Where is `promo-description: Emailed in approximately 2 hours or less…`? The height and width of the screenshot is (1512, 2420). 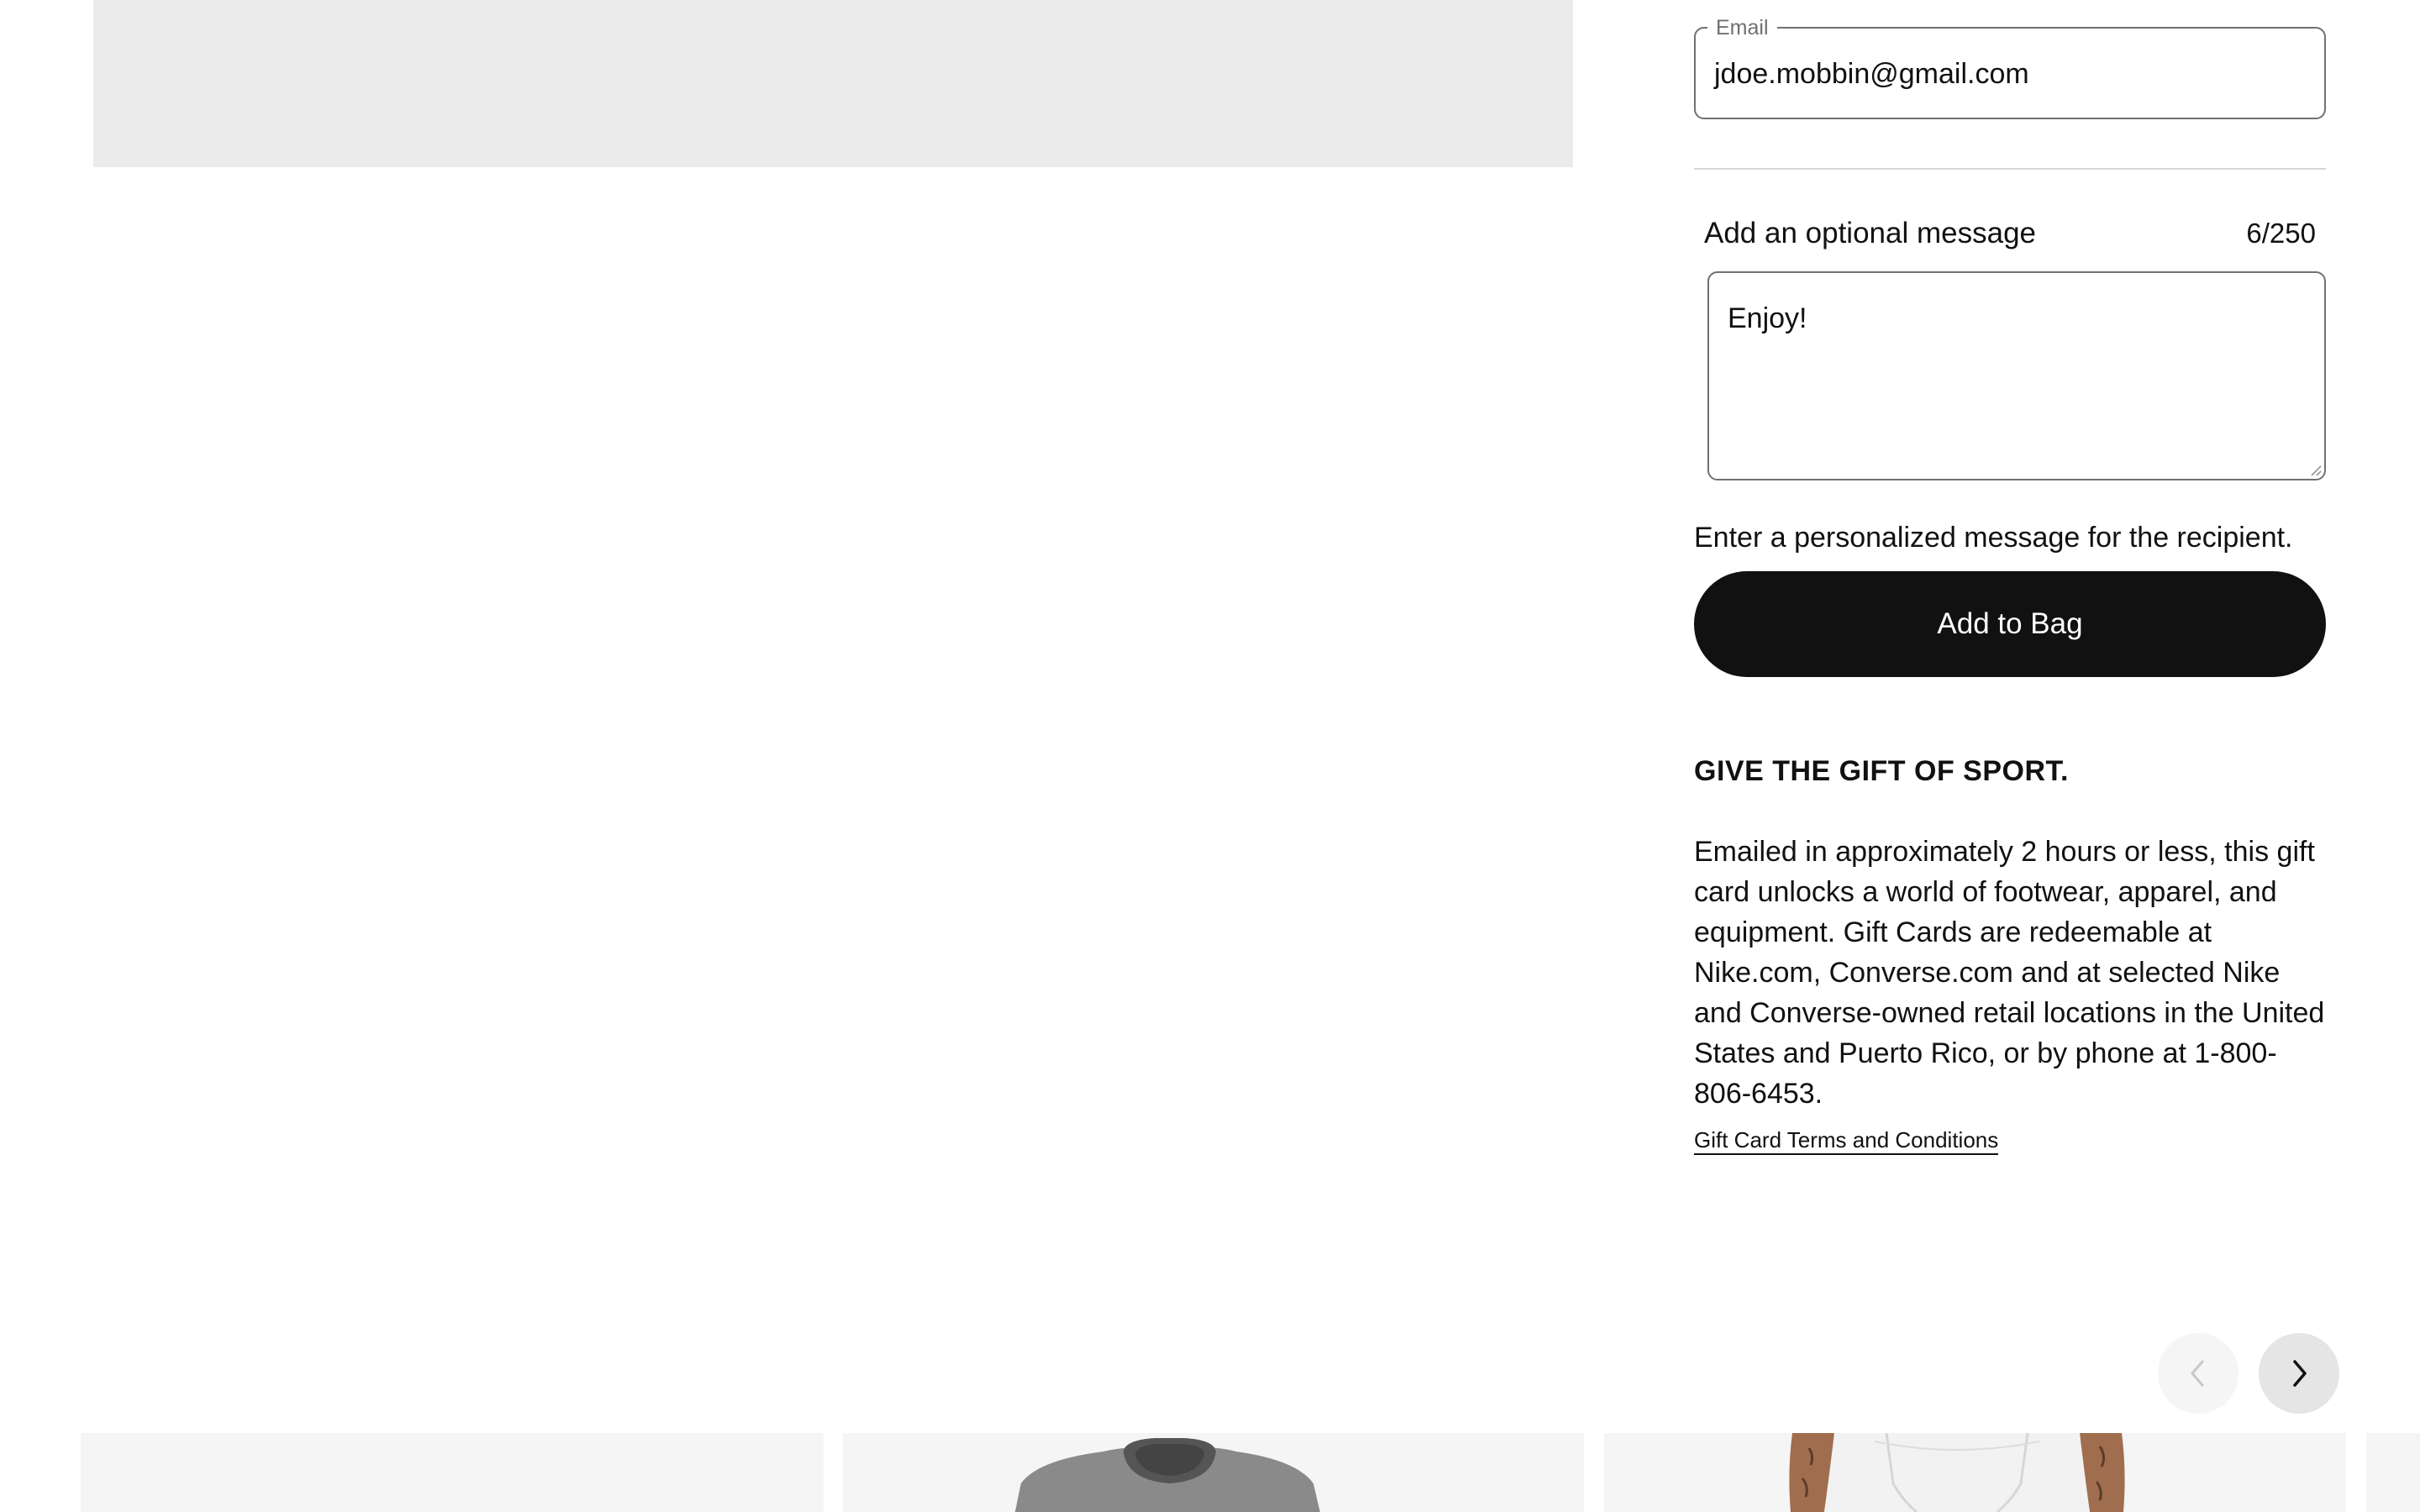
promo-description: Emailed in approximately 2 hours or less… is located at coordinates (2009, 973).